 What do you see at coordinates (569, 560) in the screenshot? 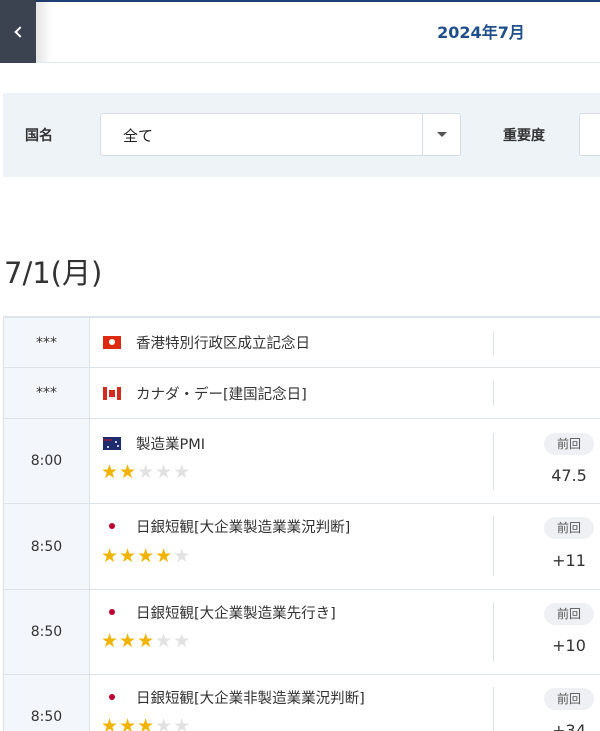
I see `previous-value: +11` at bounding box center [569, 560].